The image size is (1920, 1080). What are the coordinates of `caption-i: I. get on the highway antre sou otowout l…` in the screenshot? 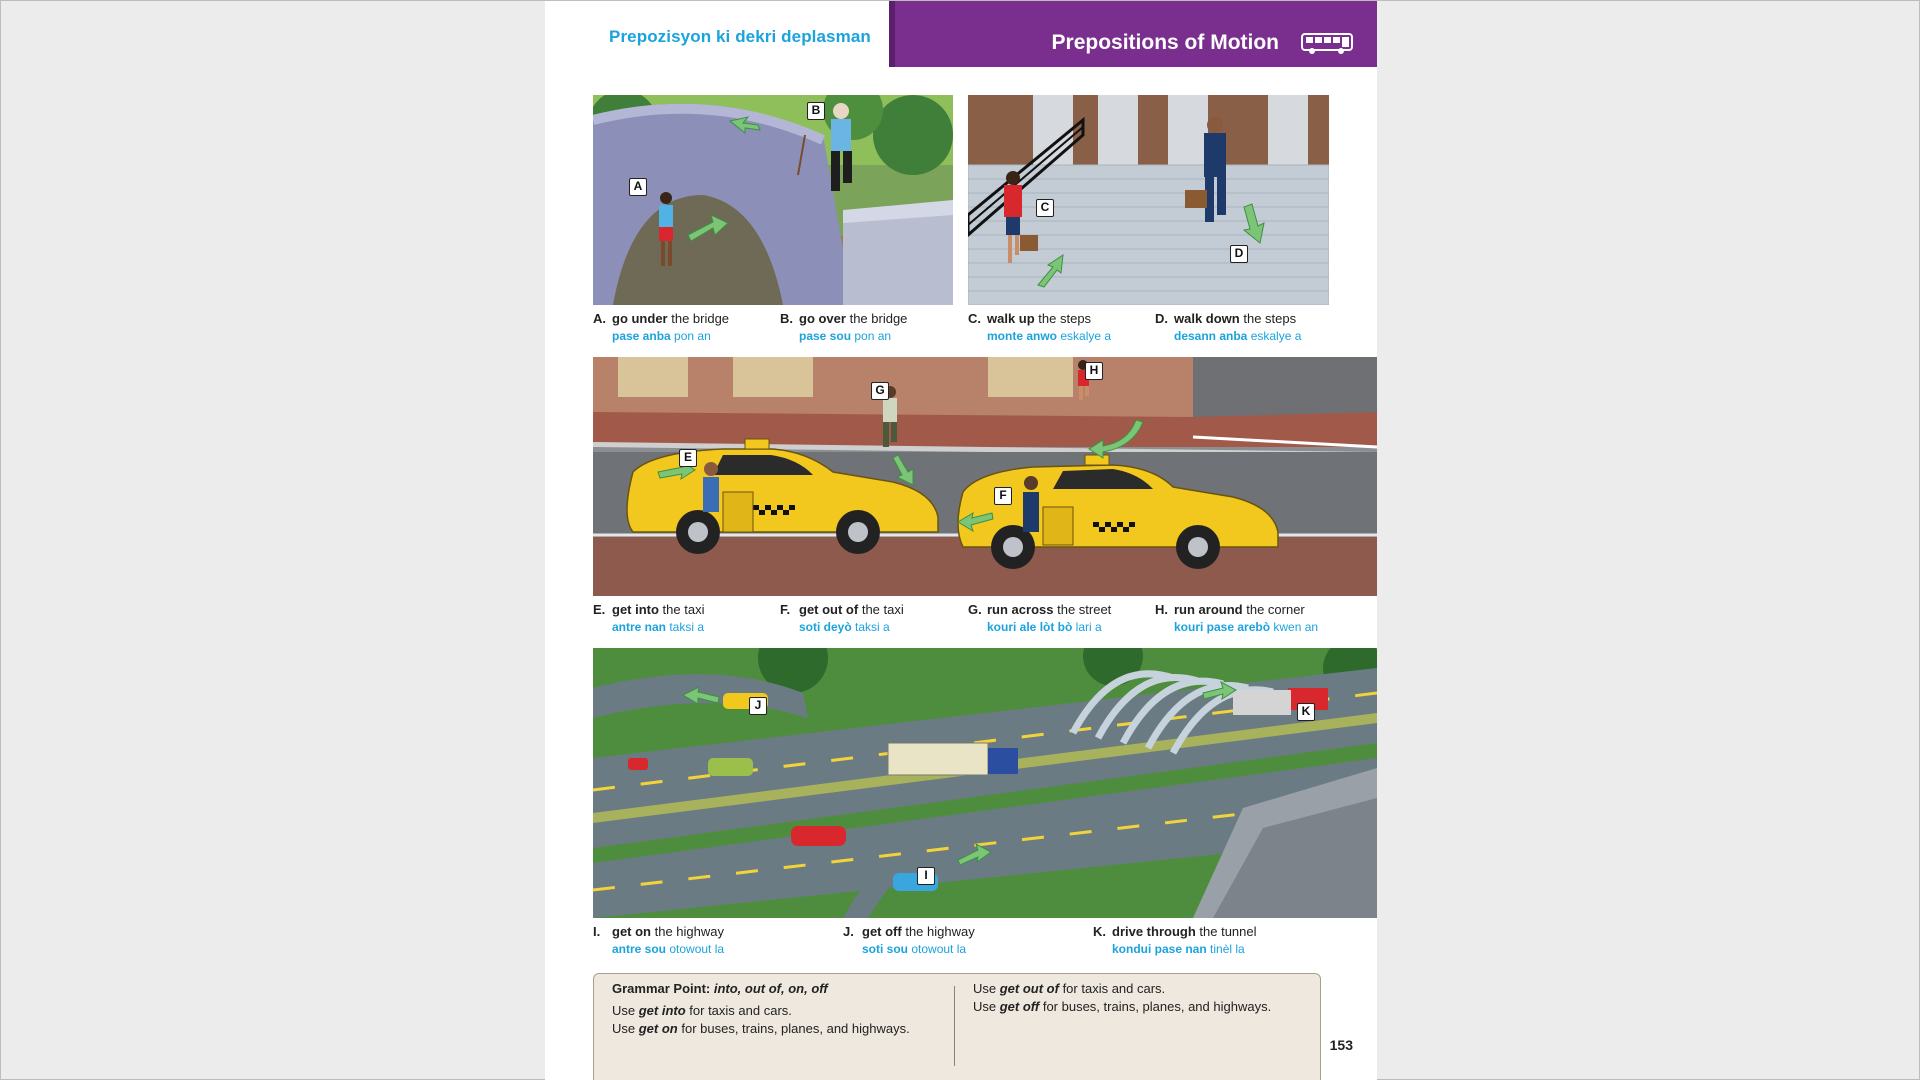 It's located at (659, 940).